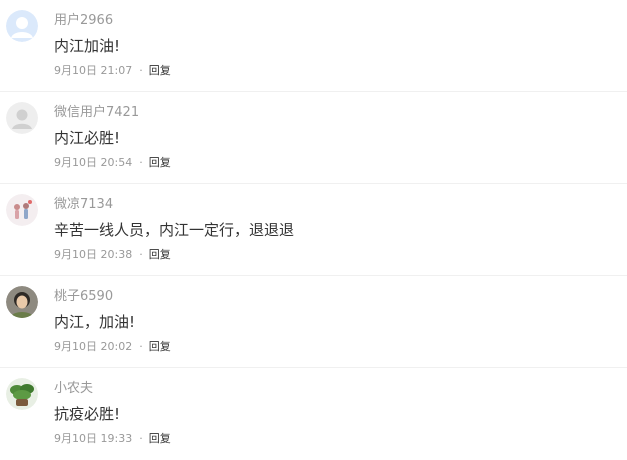 Image resolution: width=627 pixels, height=460 pixels. I want to click on comment-meta: 9月10日 20:38 · 回复, so click(112, 255).